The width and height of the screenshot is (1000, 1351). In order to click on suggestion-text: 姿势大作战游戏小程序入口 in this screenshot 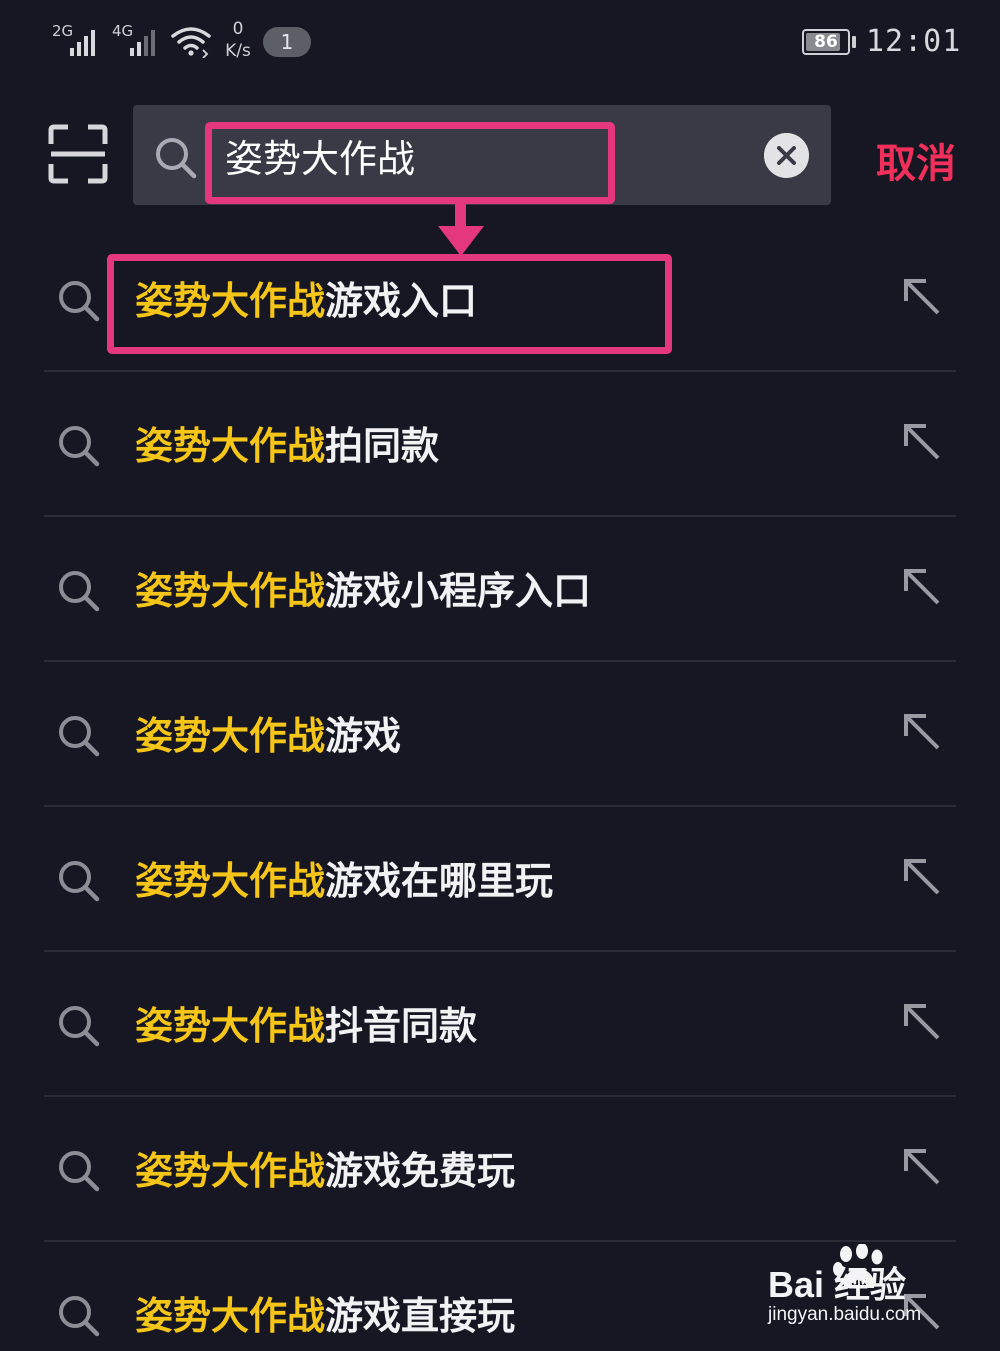, I will do `click(363, 591)`.